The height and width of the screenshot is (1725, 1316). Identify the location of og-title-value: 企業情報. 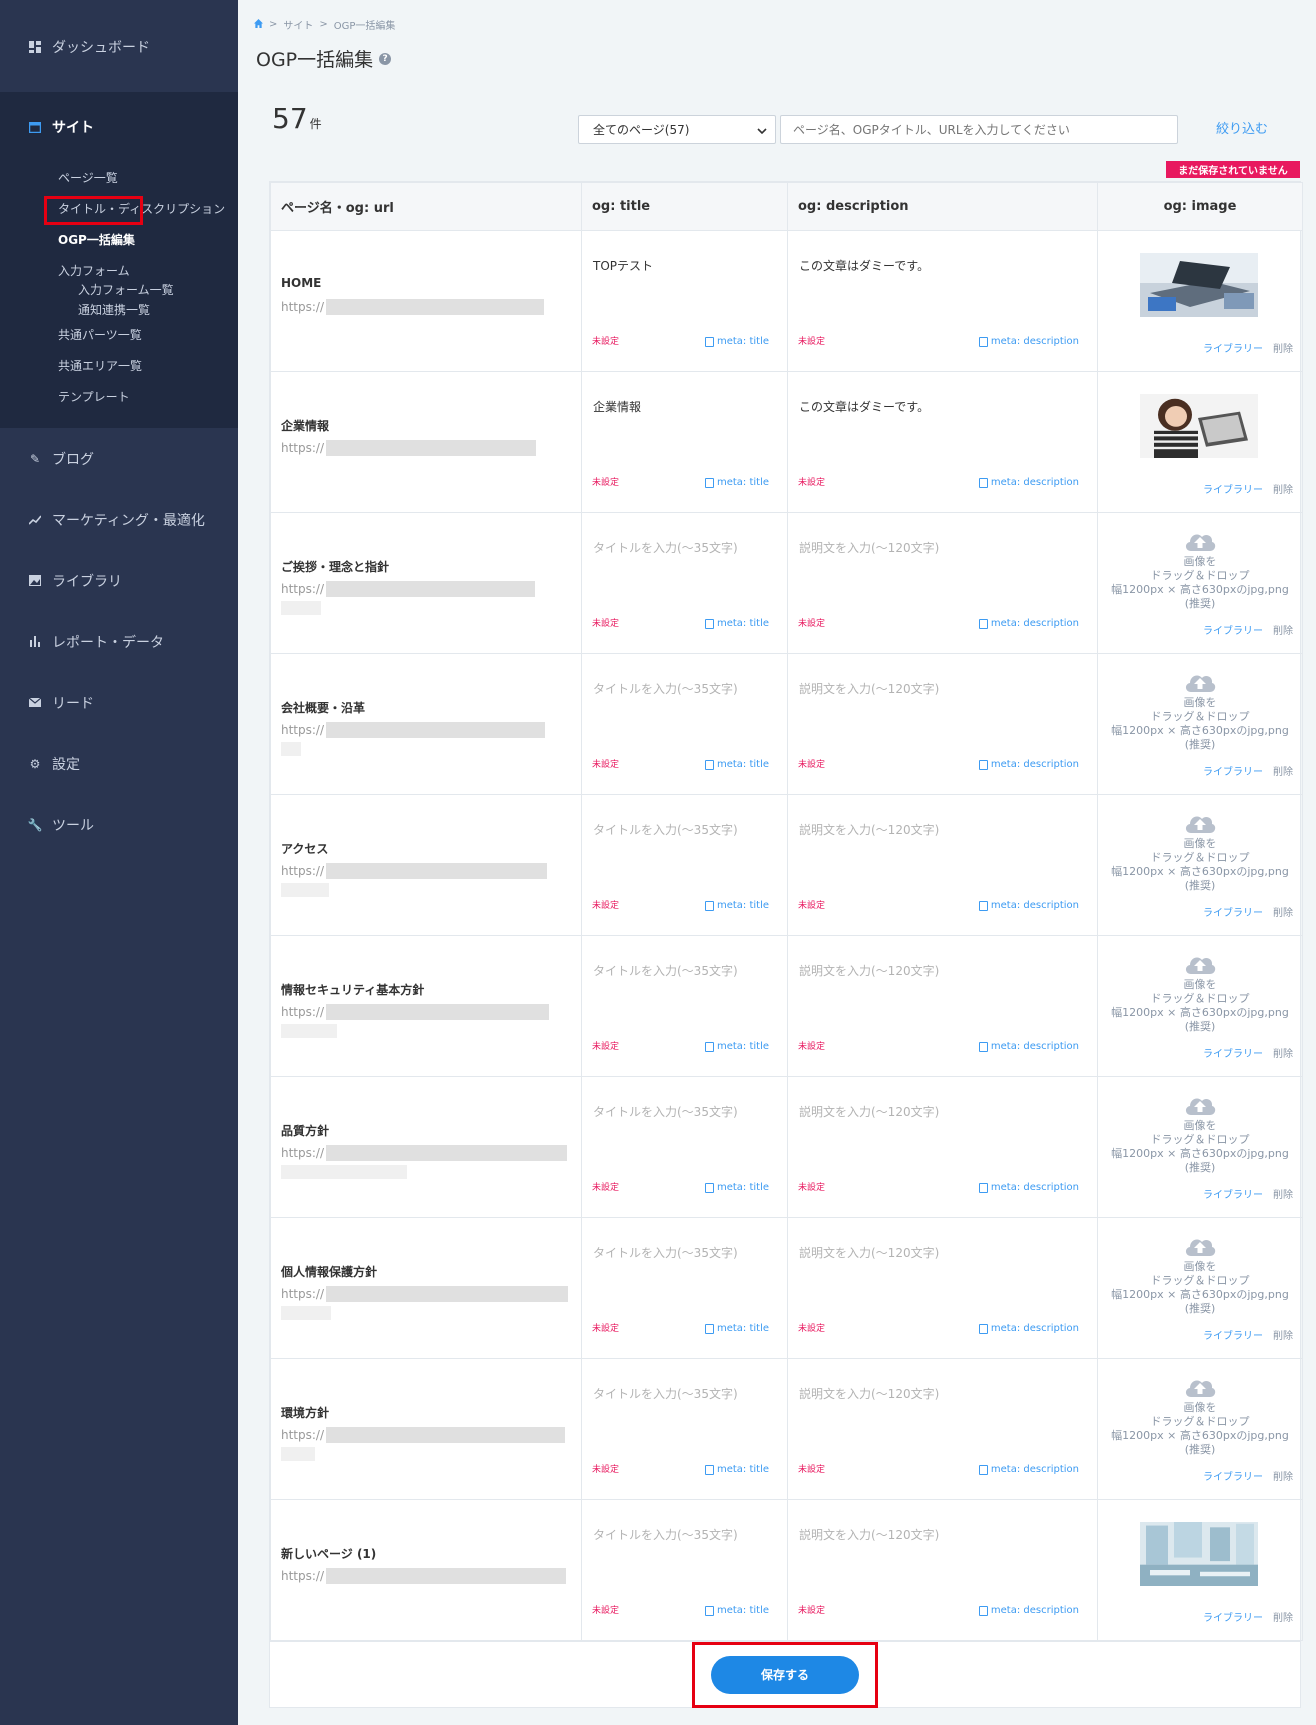
(617, 406).